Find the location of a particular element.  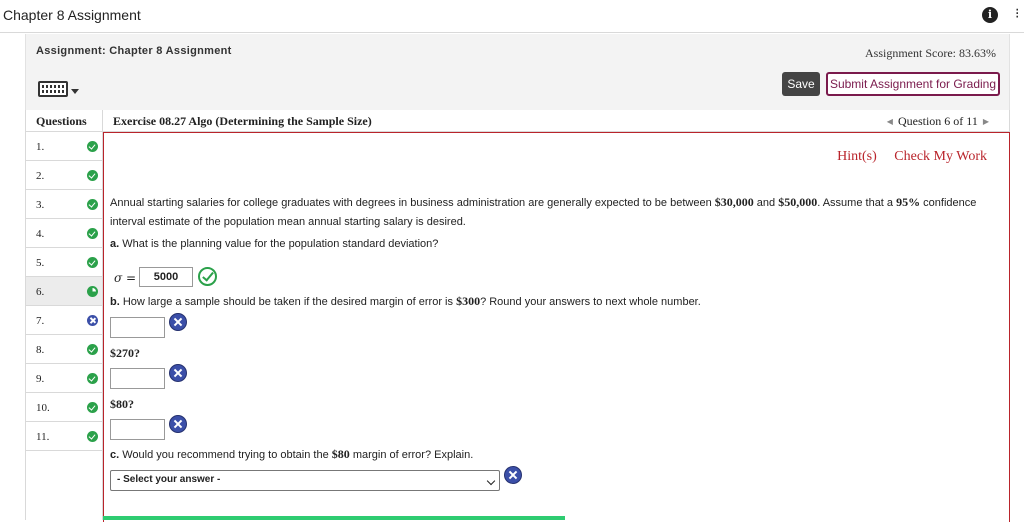

question-item-6: 6. is located at coordinates (64, 291).